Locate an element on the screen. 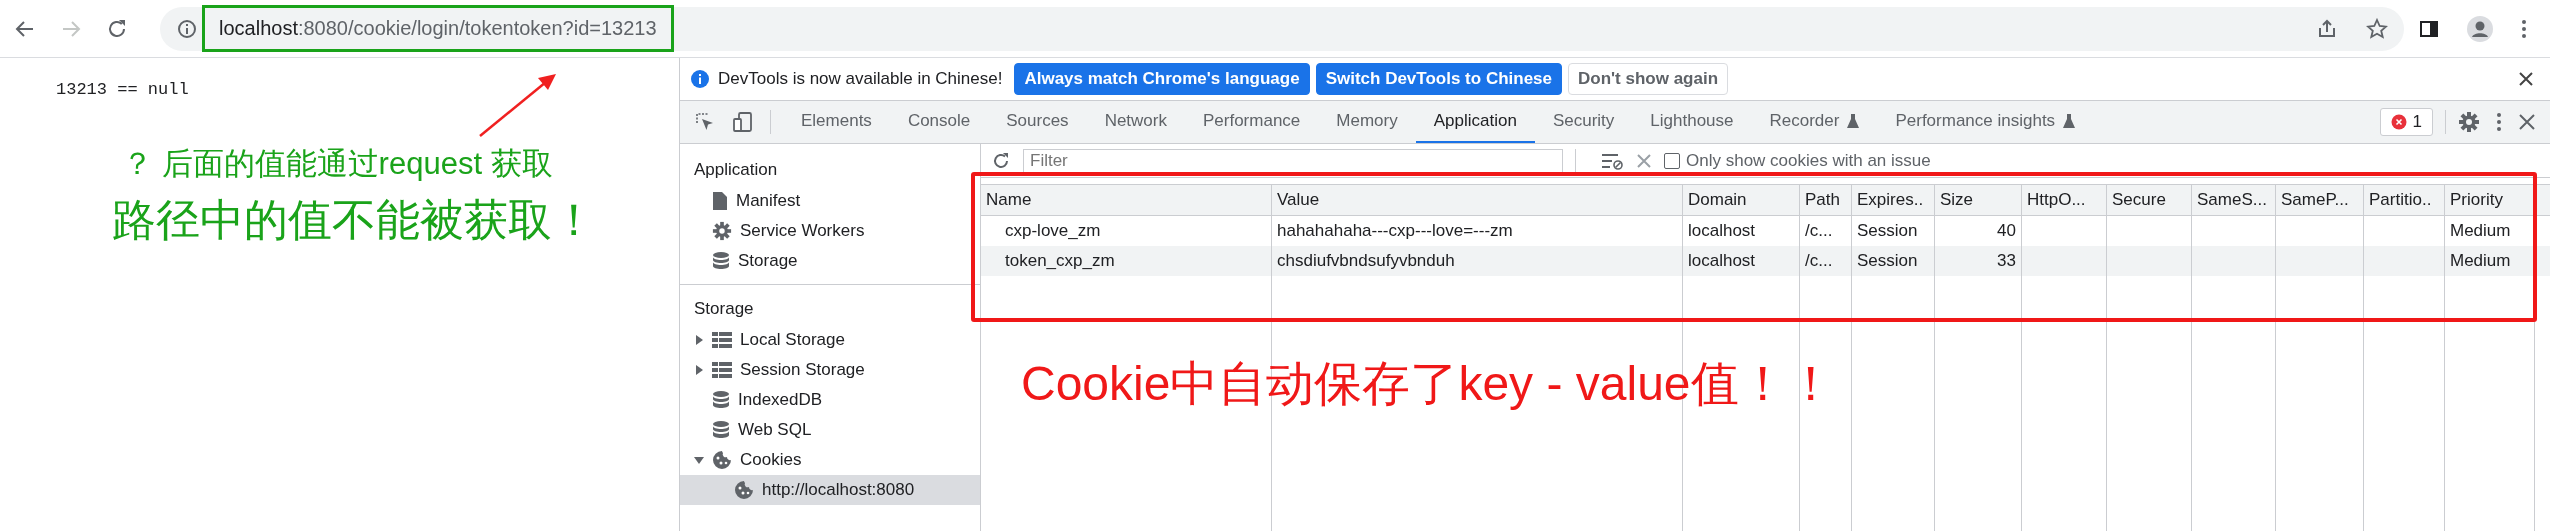  tab: Memory is located at coordinates (1367, 122).